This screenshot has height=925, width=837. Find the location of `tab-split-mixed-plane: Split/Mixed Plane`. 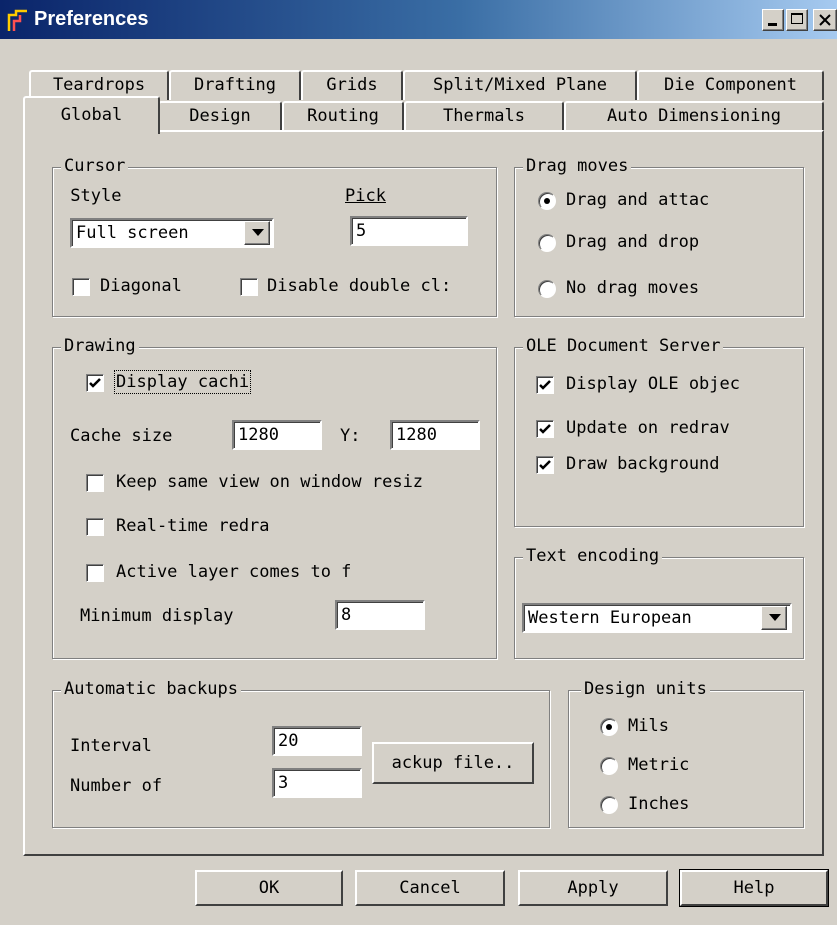

tab-split-mixed-plane: Split/Mixed Plane is located at coordinates (520, 85).